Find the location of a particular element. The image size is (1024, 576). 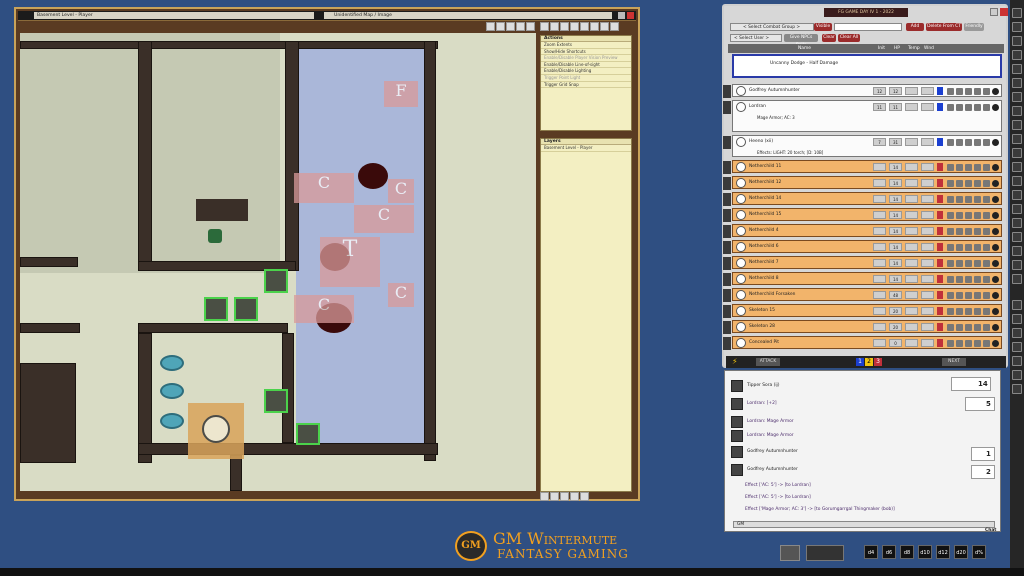

action-item: Enable/Disable Player Vision Preview is located at coordinates (586, 58).